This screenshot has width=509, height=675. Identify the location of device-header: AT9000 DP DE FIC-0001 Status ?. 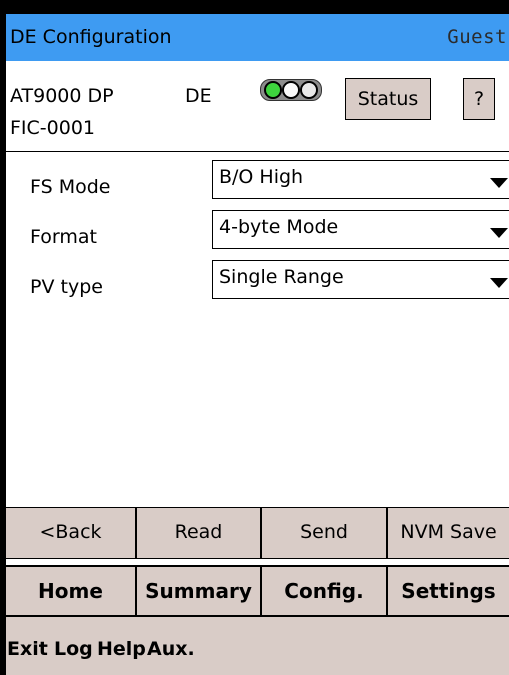
(257, 106).